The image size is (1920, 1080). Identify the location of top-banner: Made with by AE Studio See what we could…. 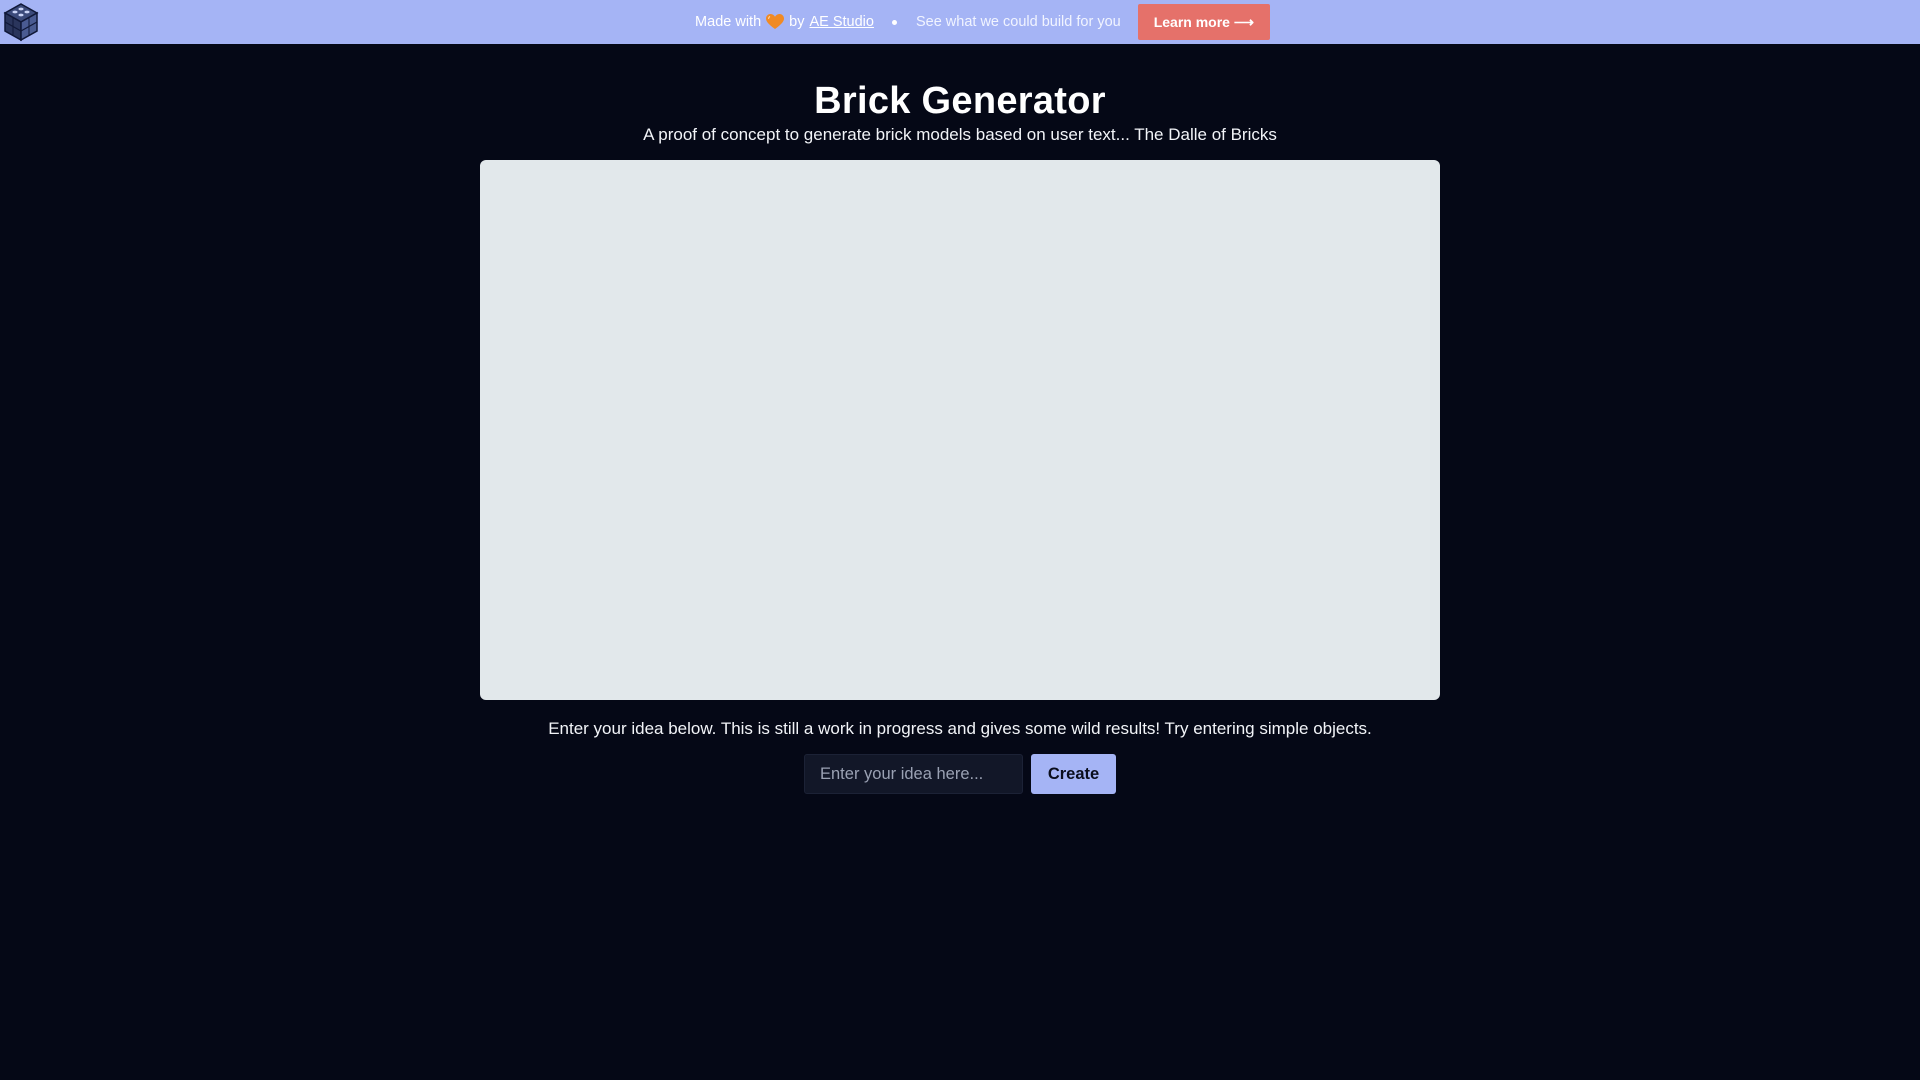
(960, 22).